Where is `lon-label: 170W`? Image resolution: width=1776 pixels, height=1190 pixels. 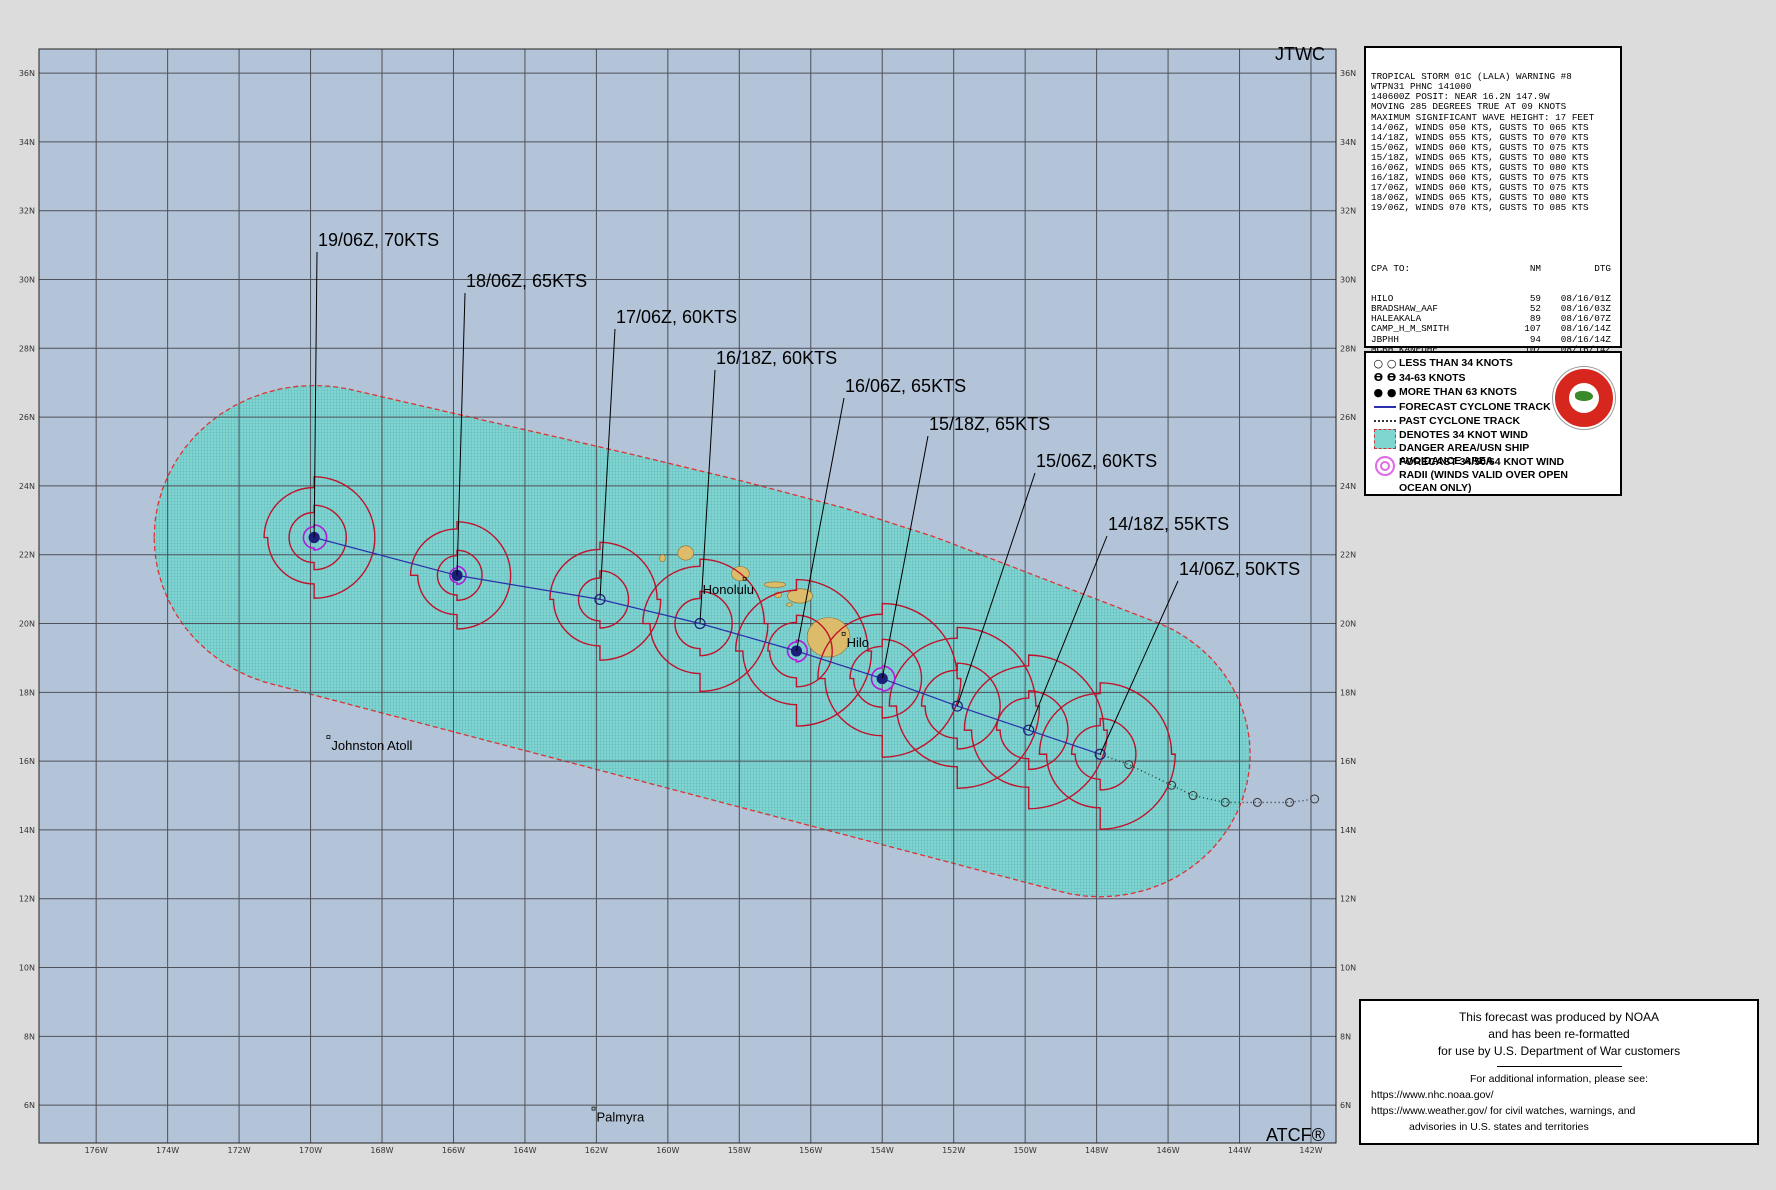 lon-label: 170W is located at coordinates (310, 1150).